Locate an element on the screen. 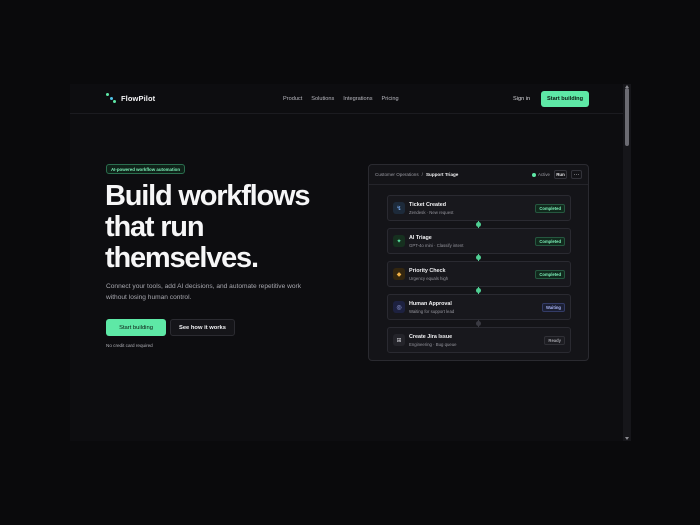  status-badge: Ready is located at coordinates (554, 340).